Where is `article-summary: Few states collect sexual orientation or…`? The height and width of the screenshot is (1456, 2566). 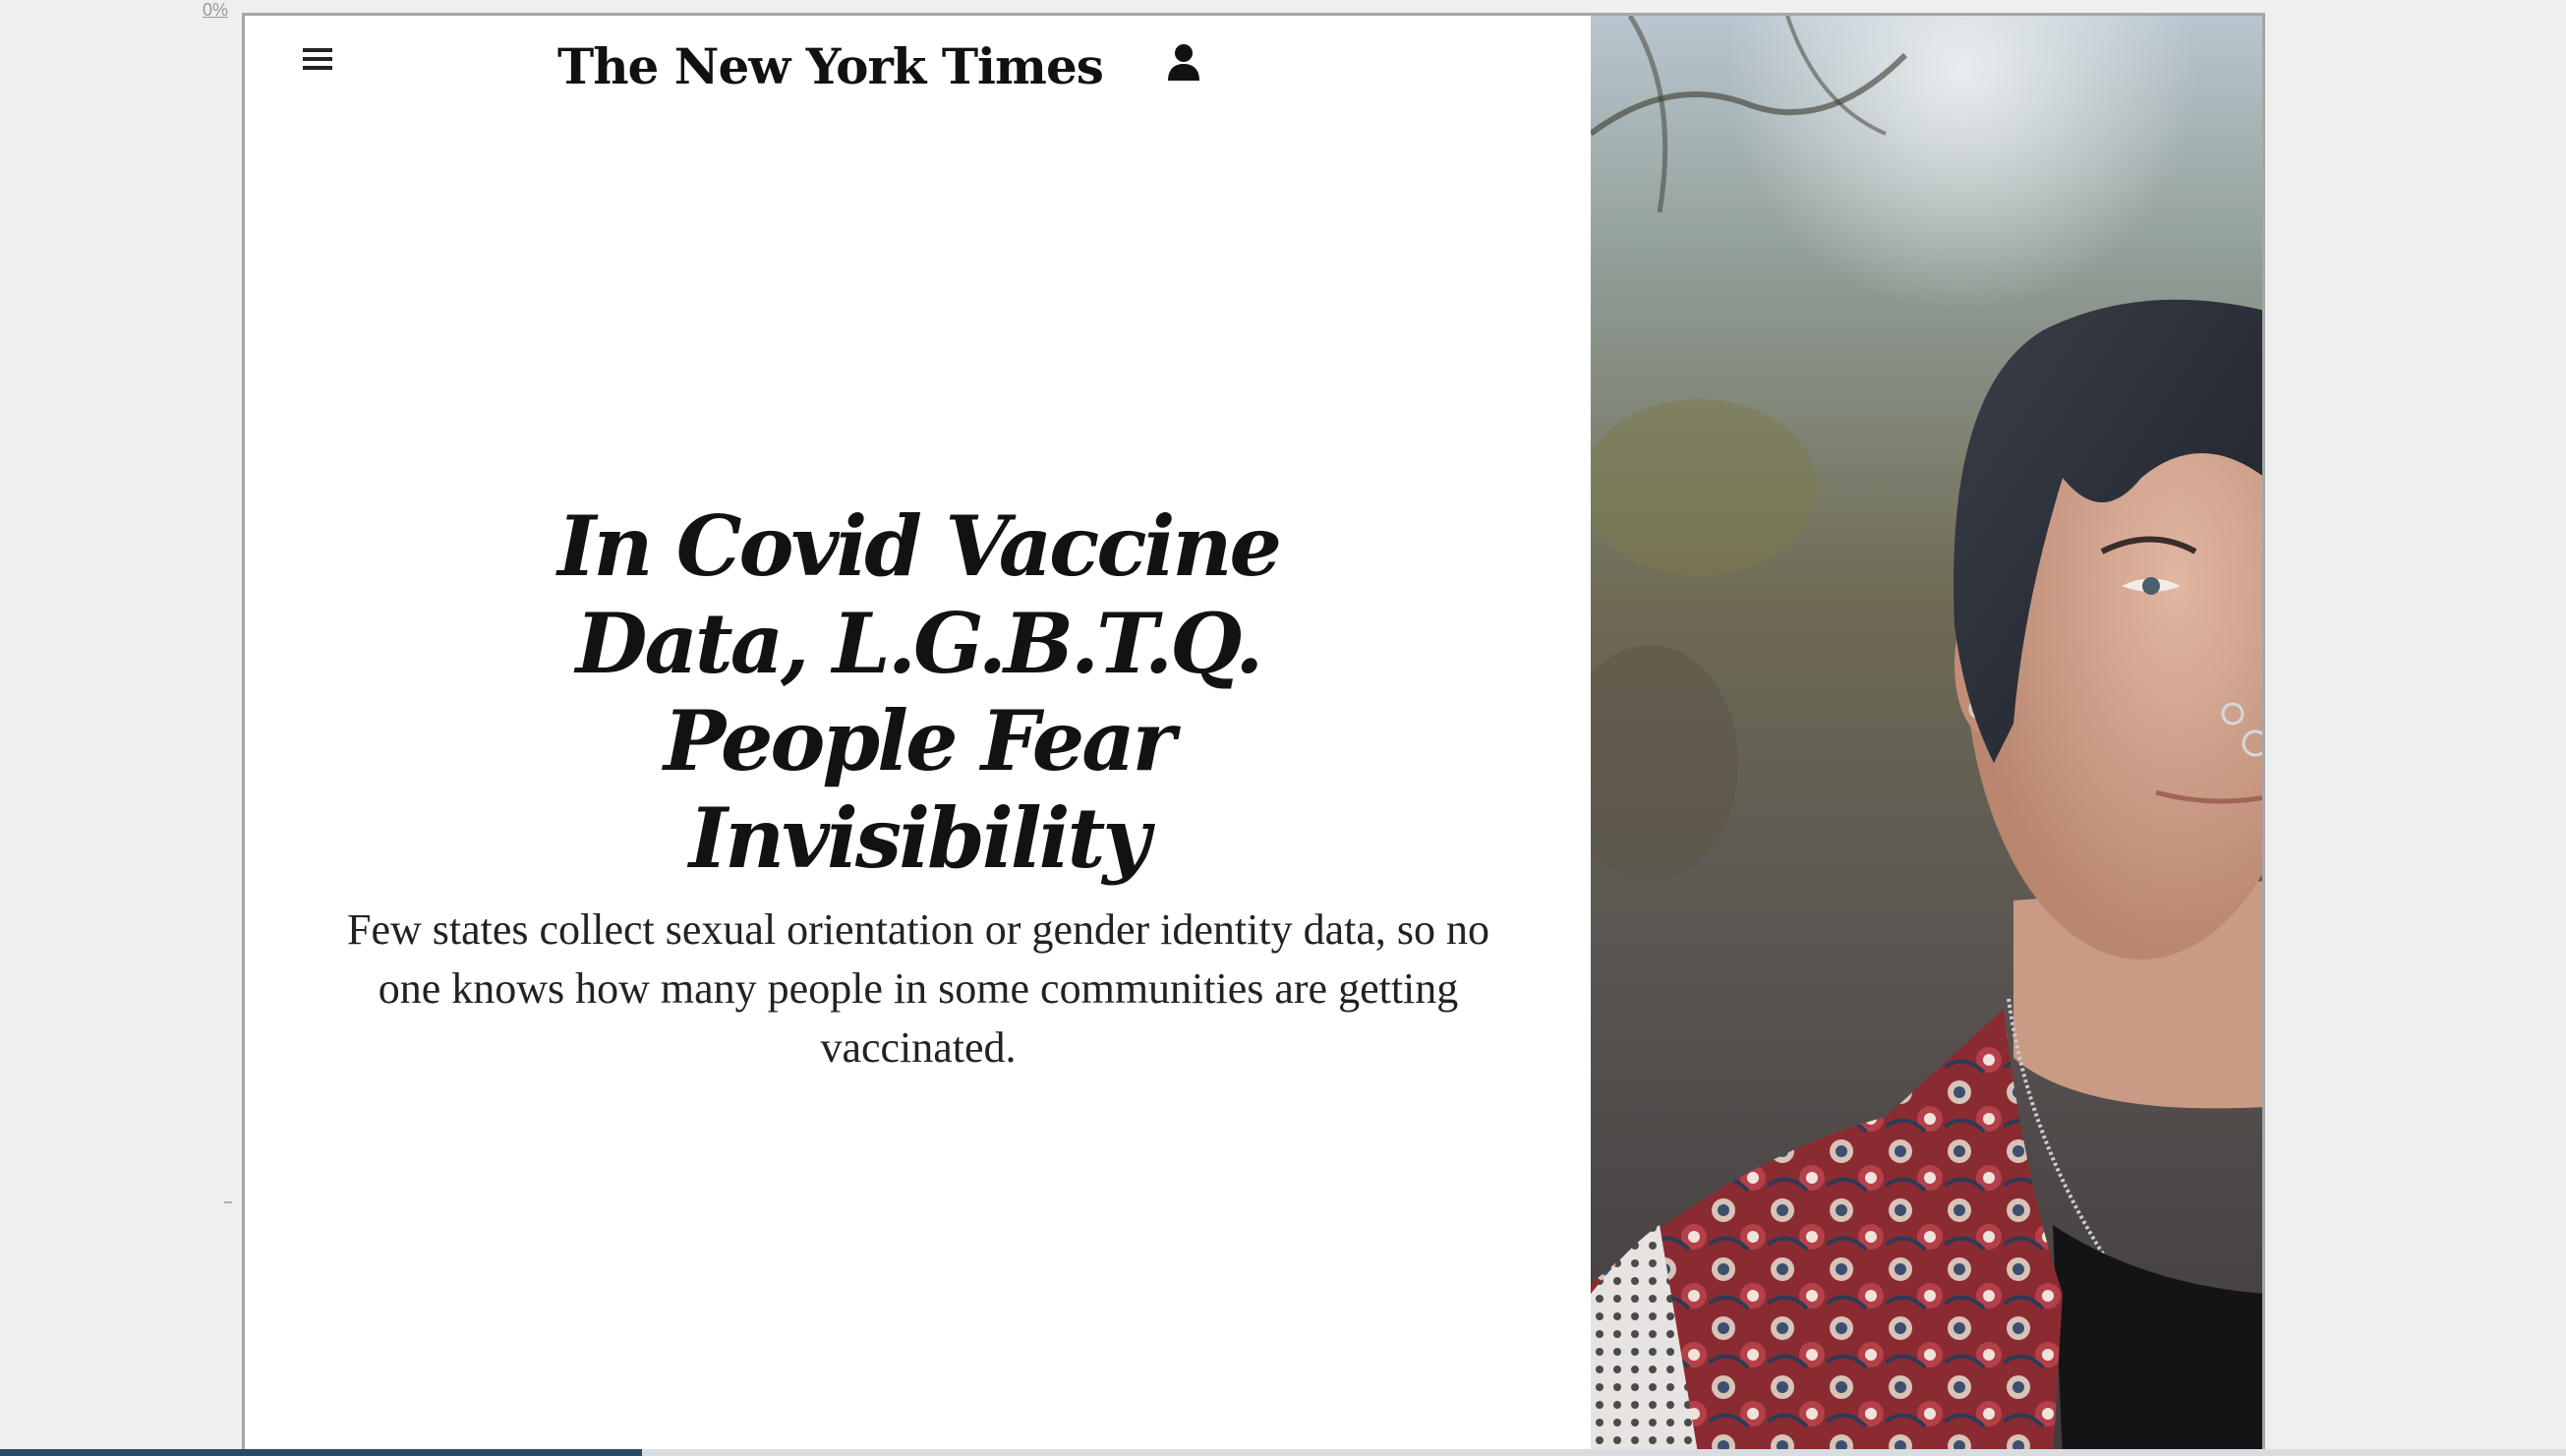
article-summary: Few states collect sexual orientation or… is located at coordinates (917, 988).